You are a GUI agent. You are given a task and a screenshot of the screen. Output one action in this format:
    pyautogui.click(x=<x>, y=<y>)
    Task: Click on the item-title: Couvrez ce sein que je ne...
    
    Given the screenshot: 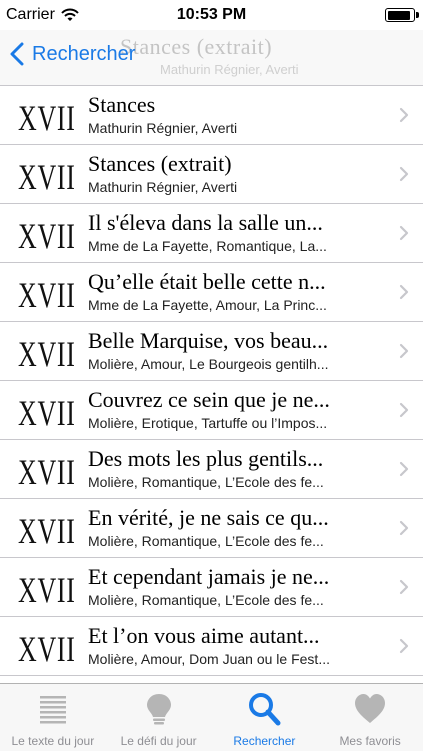 What is the action you would take?
    pyautogui.click(x=209, y=399)
    